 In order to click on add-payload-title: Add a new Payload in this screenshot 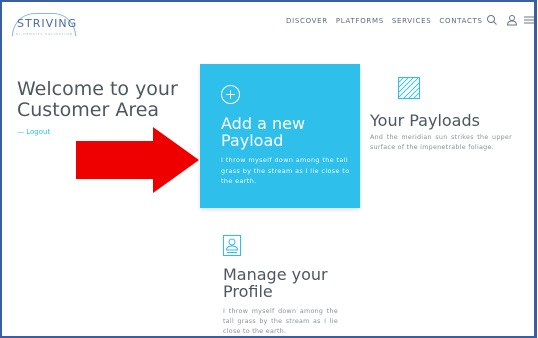, I will do `click(263, 132)`.